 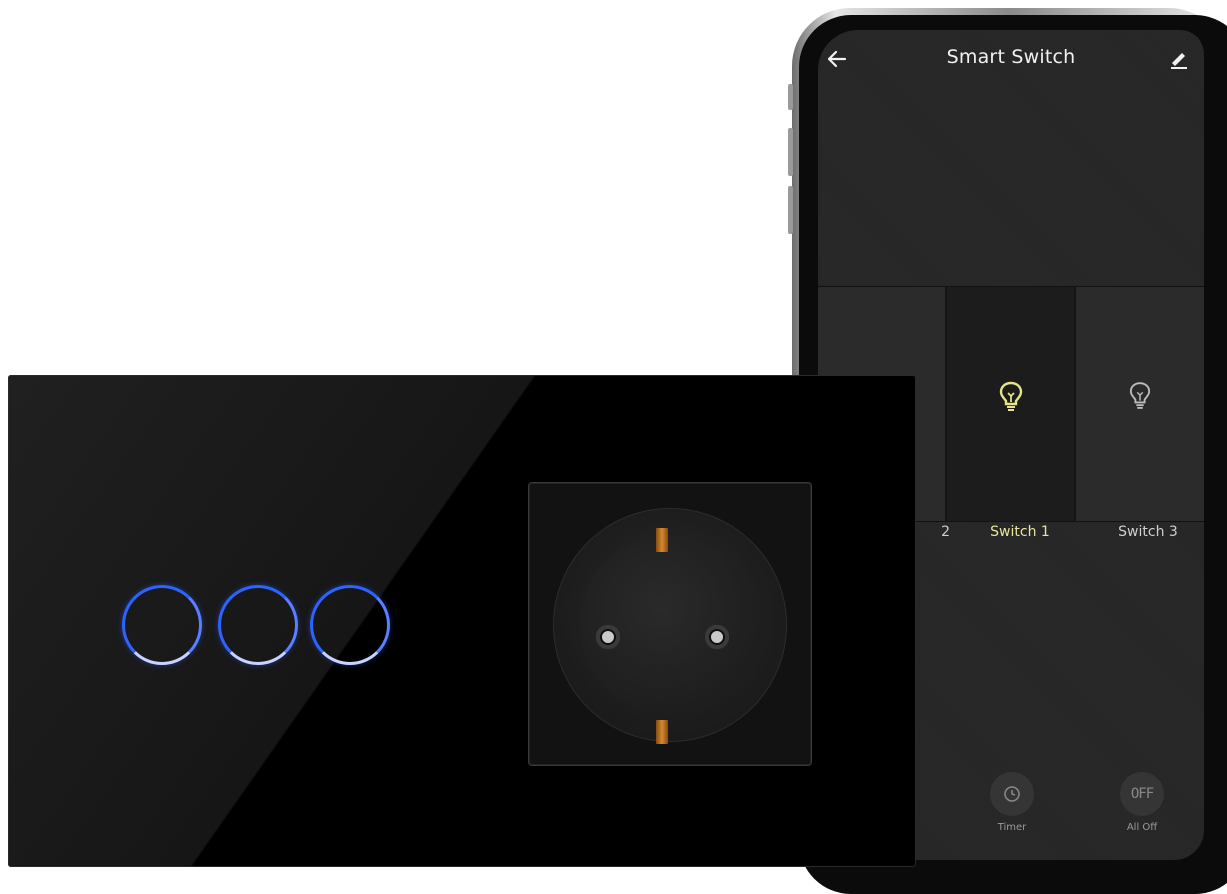 I want to click on all-off-button: OFF, so click(x=1142, y=794).